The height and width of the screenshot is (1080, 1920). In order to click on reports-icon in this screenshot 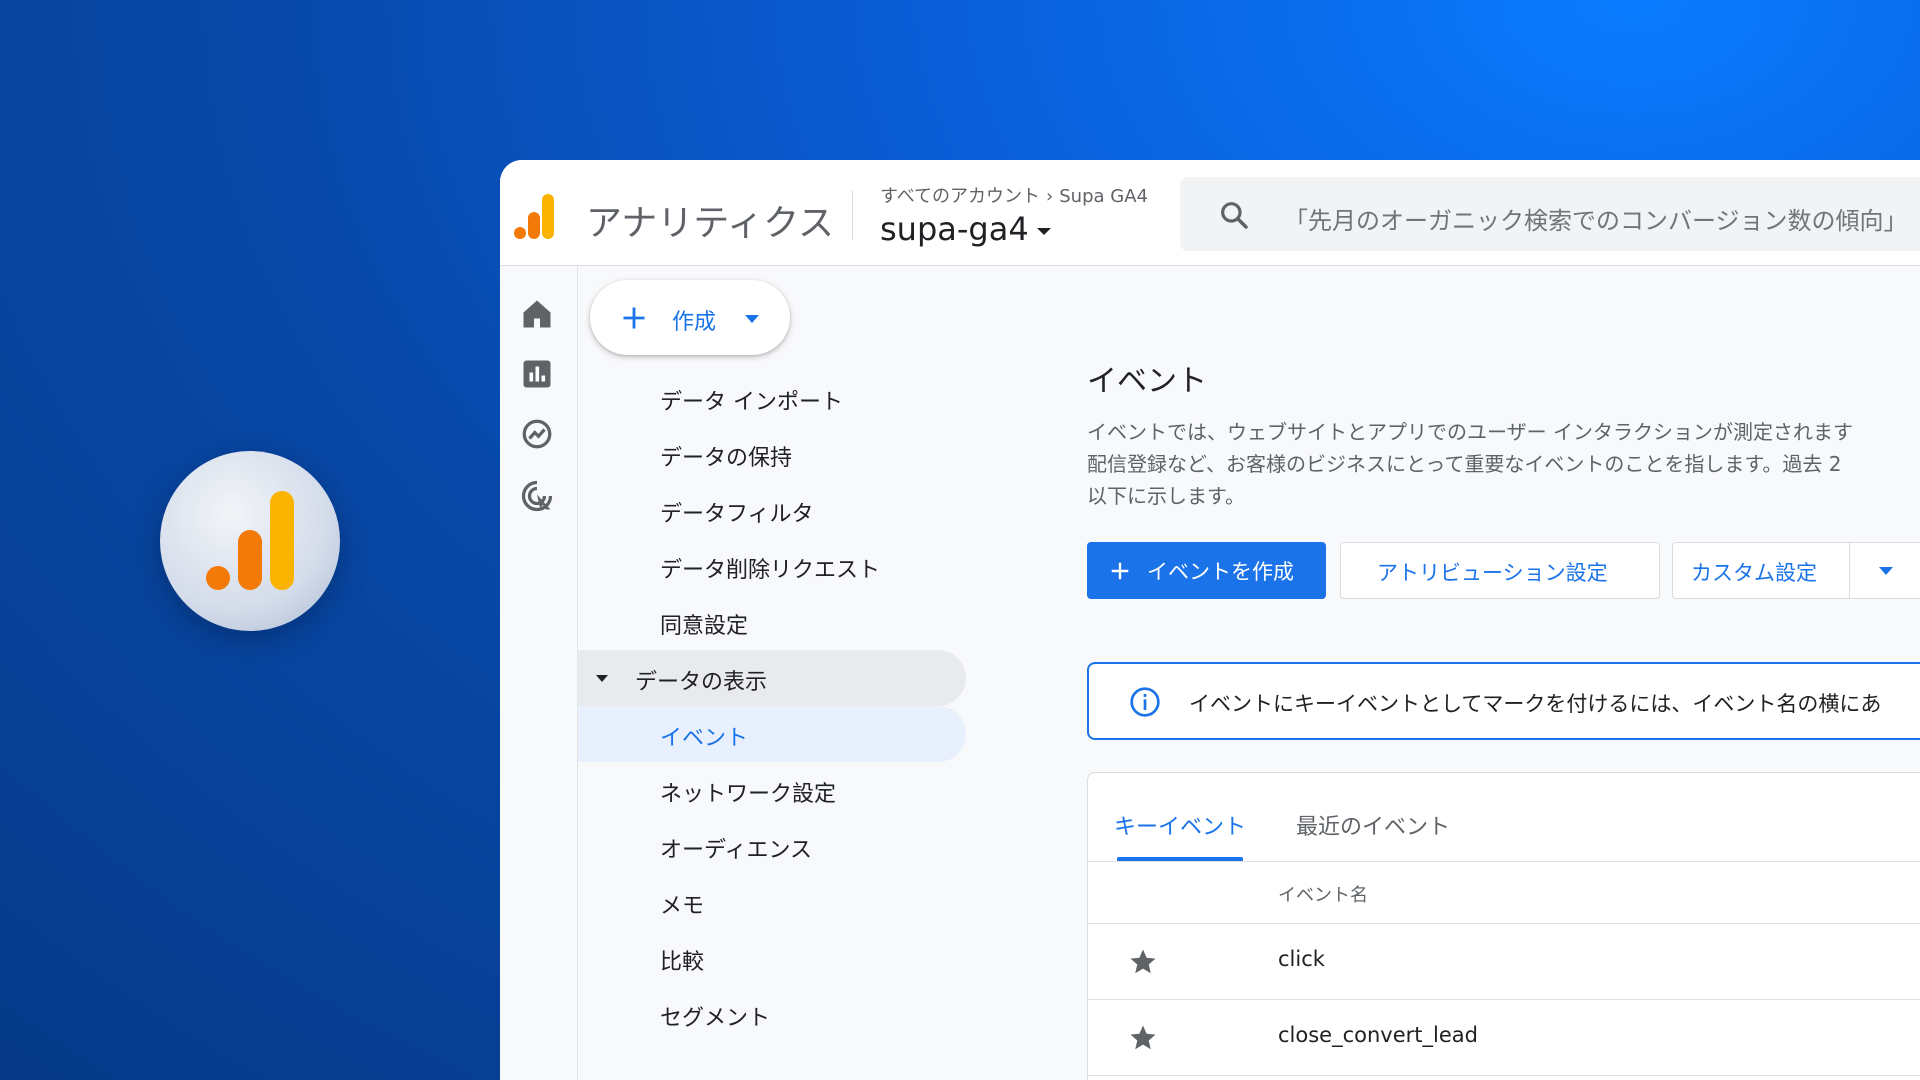, I will do `click(537, 374)`.